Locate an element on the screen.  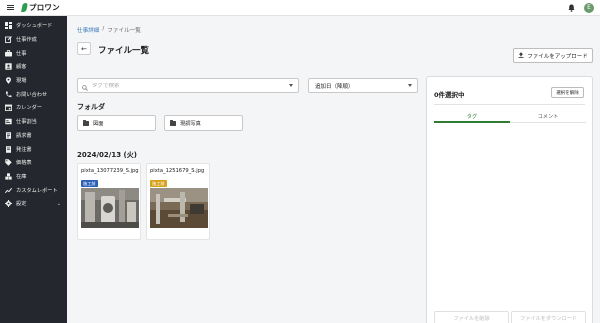
top-bar: プロワン E is located at coordinates (300, 8).